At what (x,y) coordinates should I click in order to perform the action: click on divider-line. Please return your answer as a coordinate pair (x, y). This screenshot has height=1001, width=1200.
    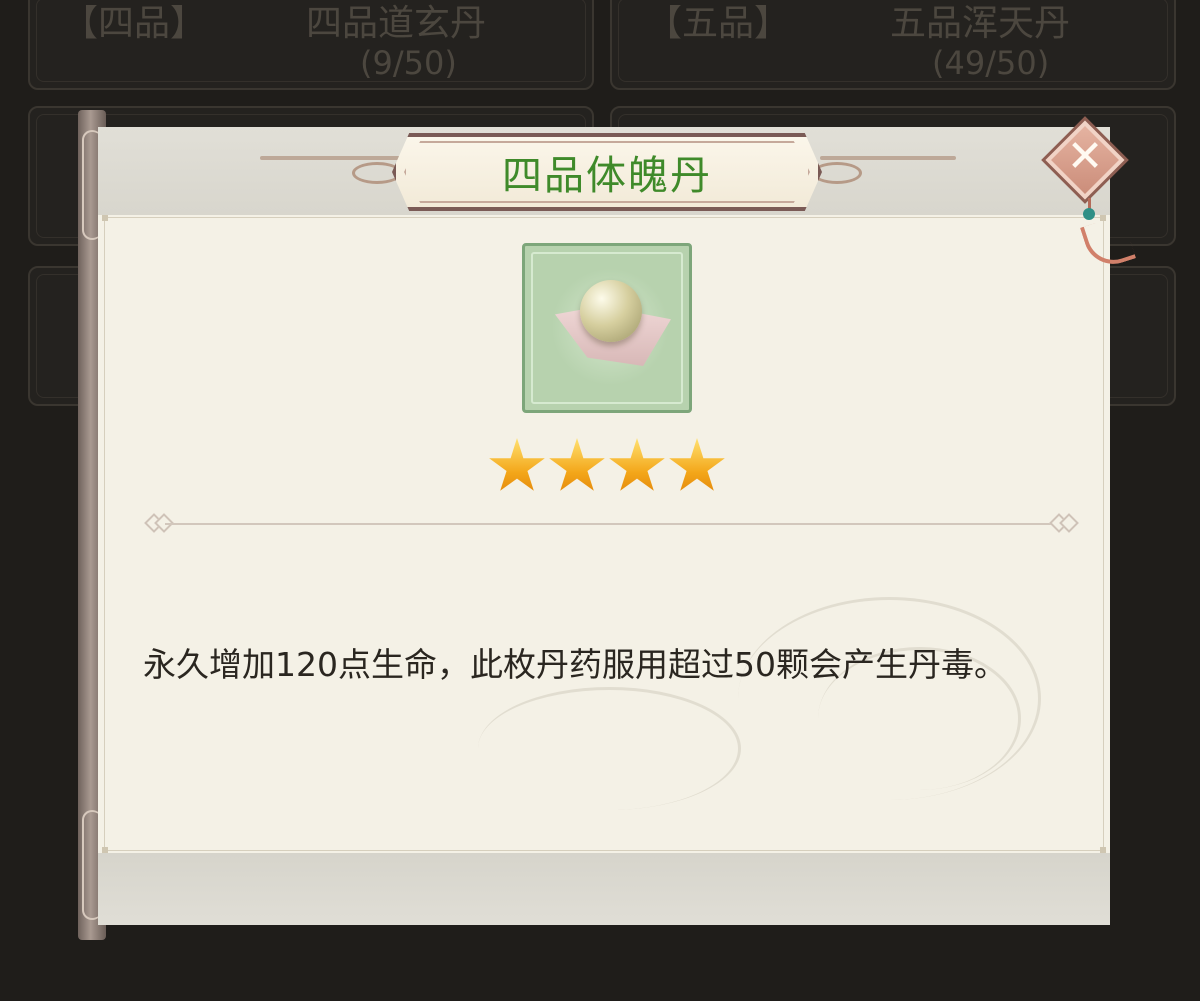
    Looking at the image, I should click on (610, 524).